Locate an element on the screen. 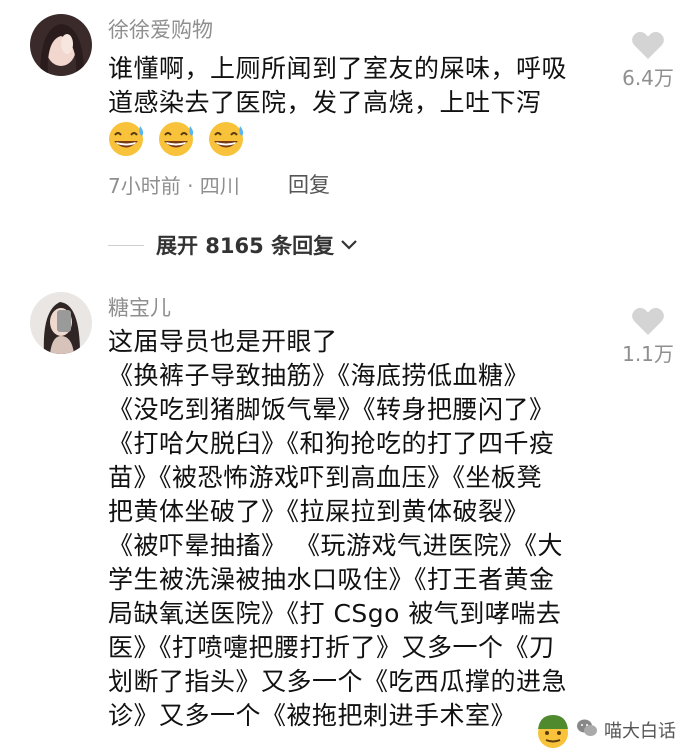  comment-text-line: 诊》又多一个《被拖把刺进手术室》 is located at coordinates (312, 715).